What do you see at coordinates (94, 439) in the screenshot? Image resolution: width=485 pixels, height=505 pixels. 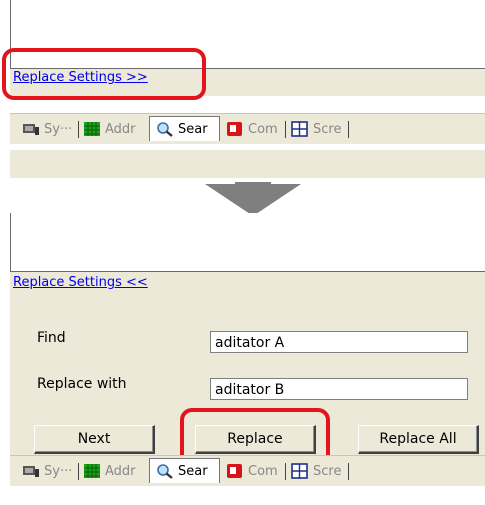 I see `next-button: Next` at bounding box center [94, 439].